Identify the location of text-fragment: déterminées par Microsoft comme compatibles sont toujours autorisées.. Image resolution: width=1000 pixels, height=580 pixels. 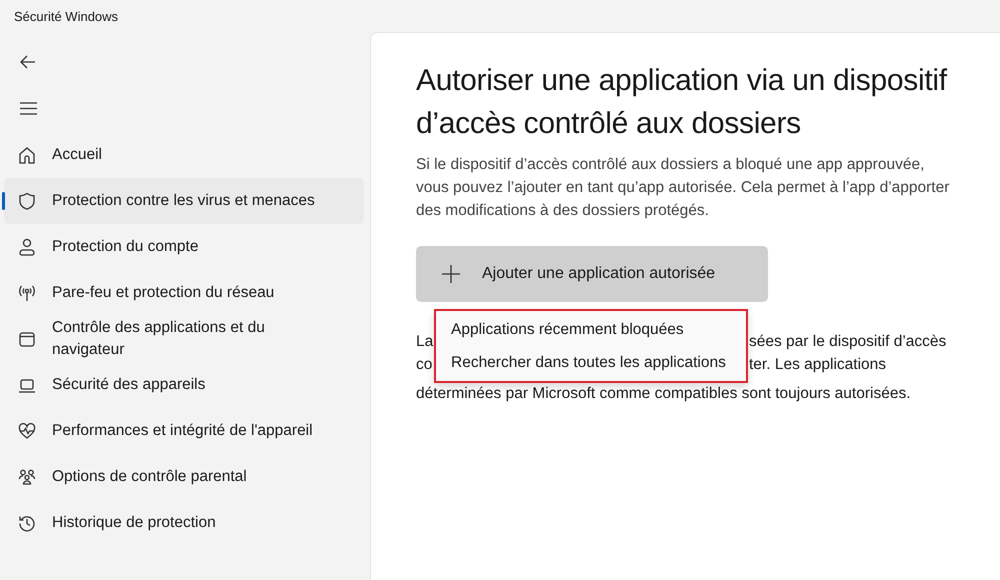
(663, 393).